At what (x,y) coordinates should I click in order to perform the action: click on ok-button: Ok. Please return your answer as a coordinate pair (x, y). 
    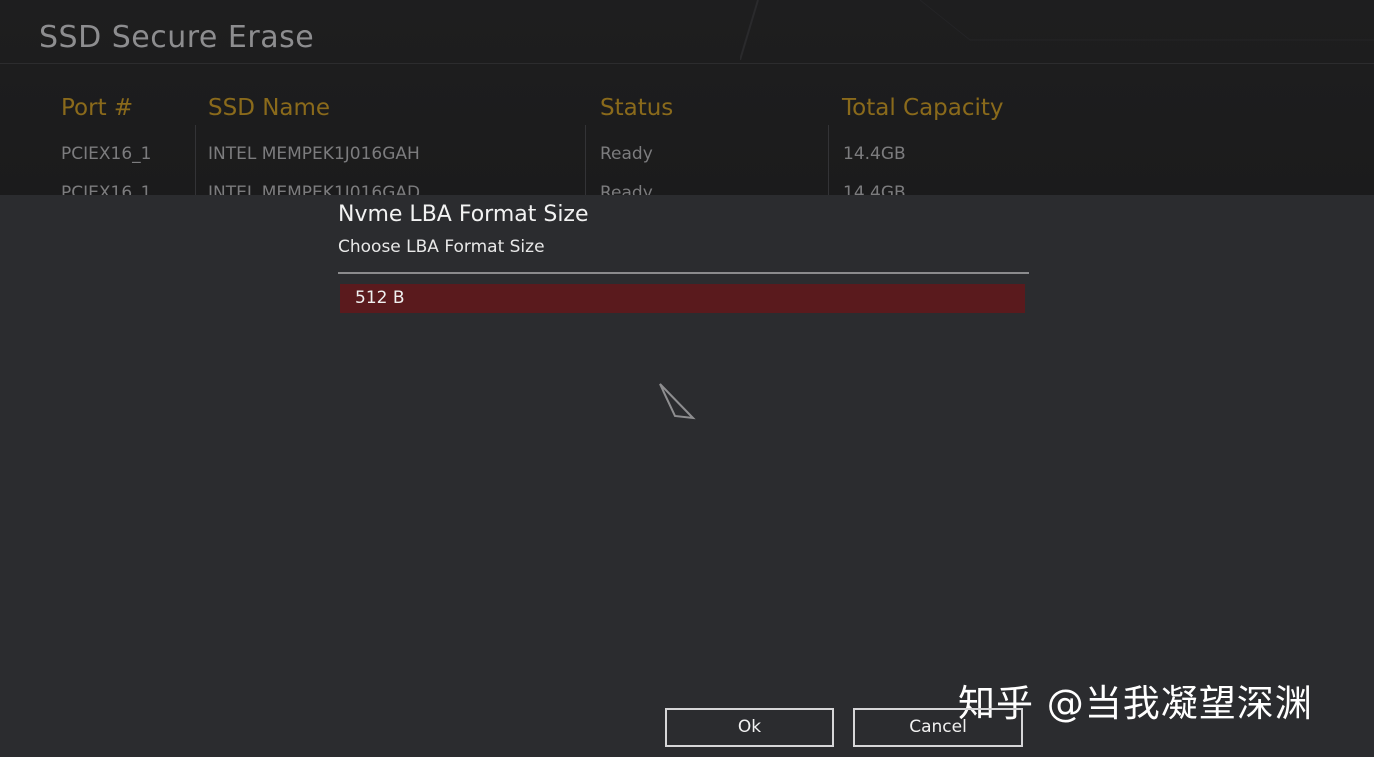
    Looking at the image, I should click on (749, 727).